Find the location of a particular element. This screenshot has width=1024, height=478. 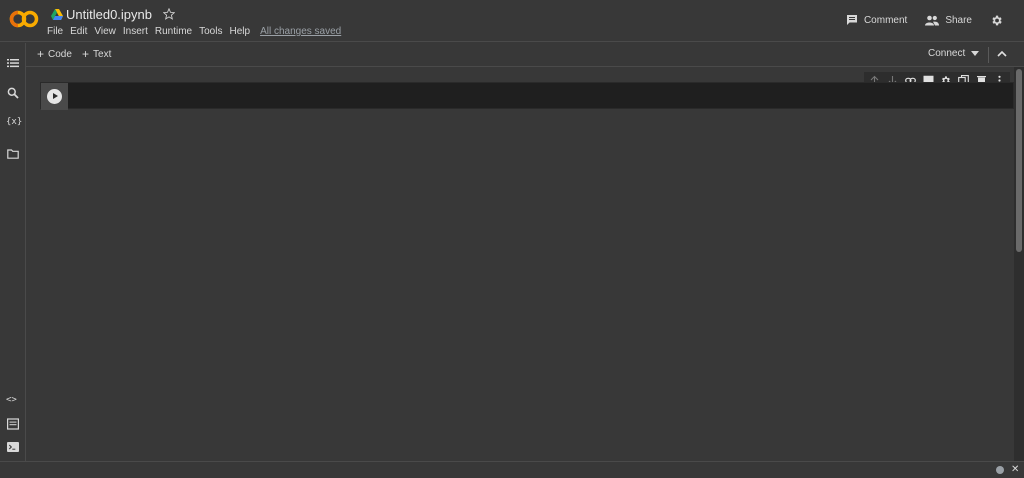

drive-icon is located at coordinates (57, 14).